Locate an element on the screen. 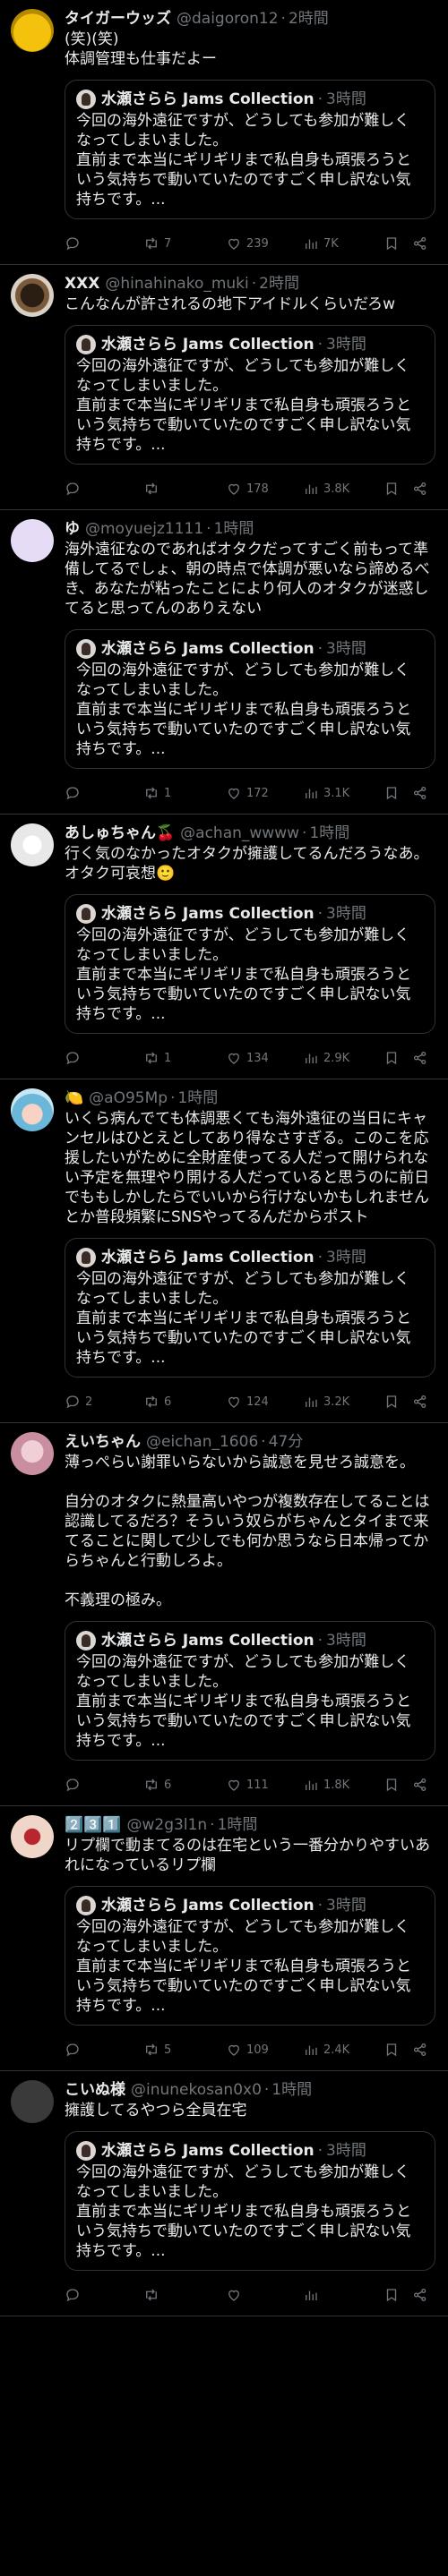  author-name: えいちゃん is located at coordinates (103, 1442).